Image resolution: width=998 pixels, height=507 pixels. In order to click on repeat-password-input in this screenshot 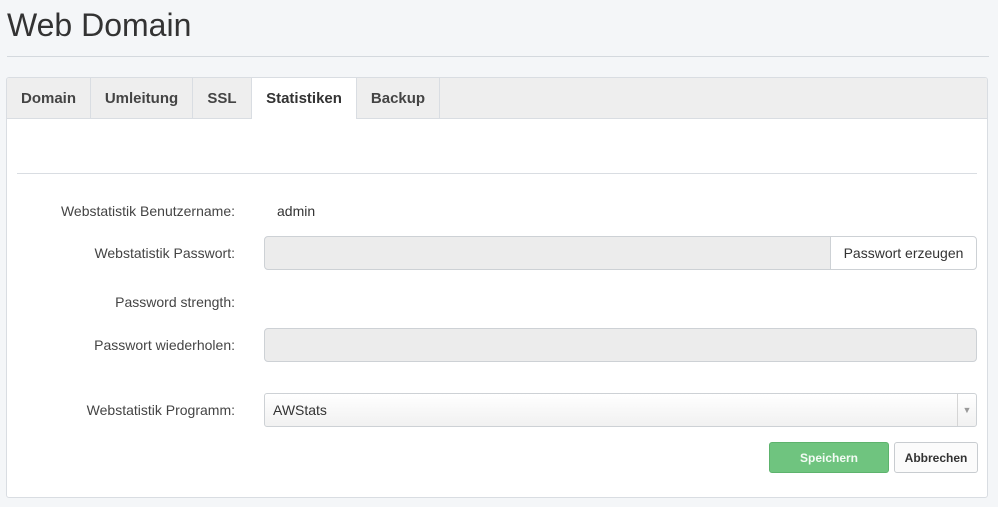, I will do `click(620, 345)`.